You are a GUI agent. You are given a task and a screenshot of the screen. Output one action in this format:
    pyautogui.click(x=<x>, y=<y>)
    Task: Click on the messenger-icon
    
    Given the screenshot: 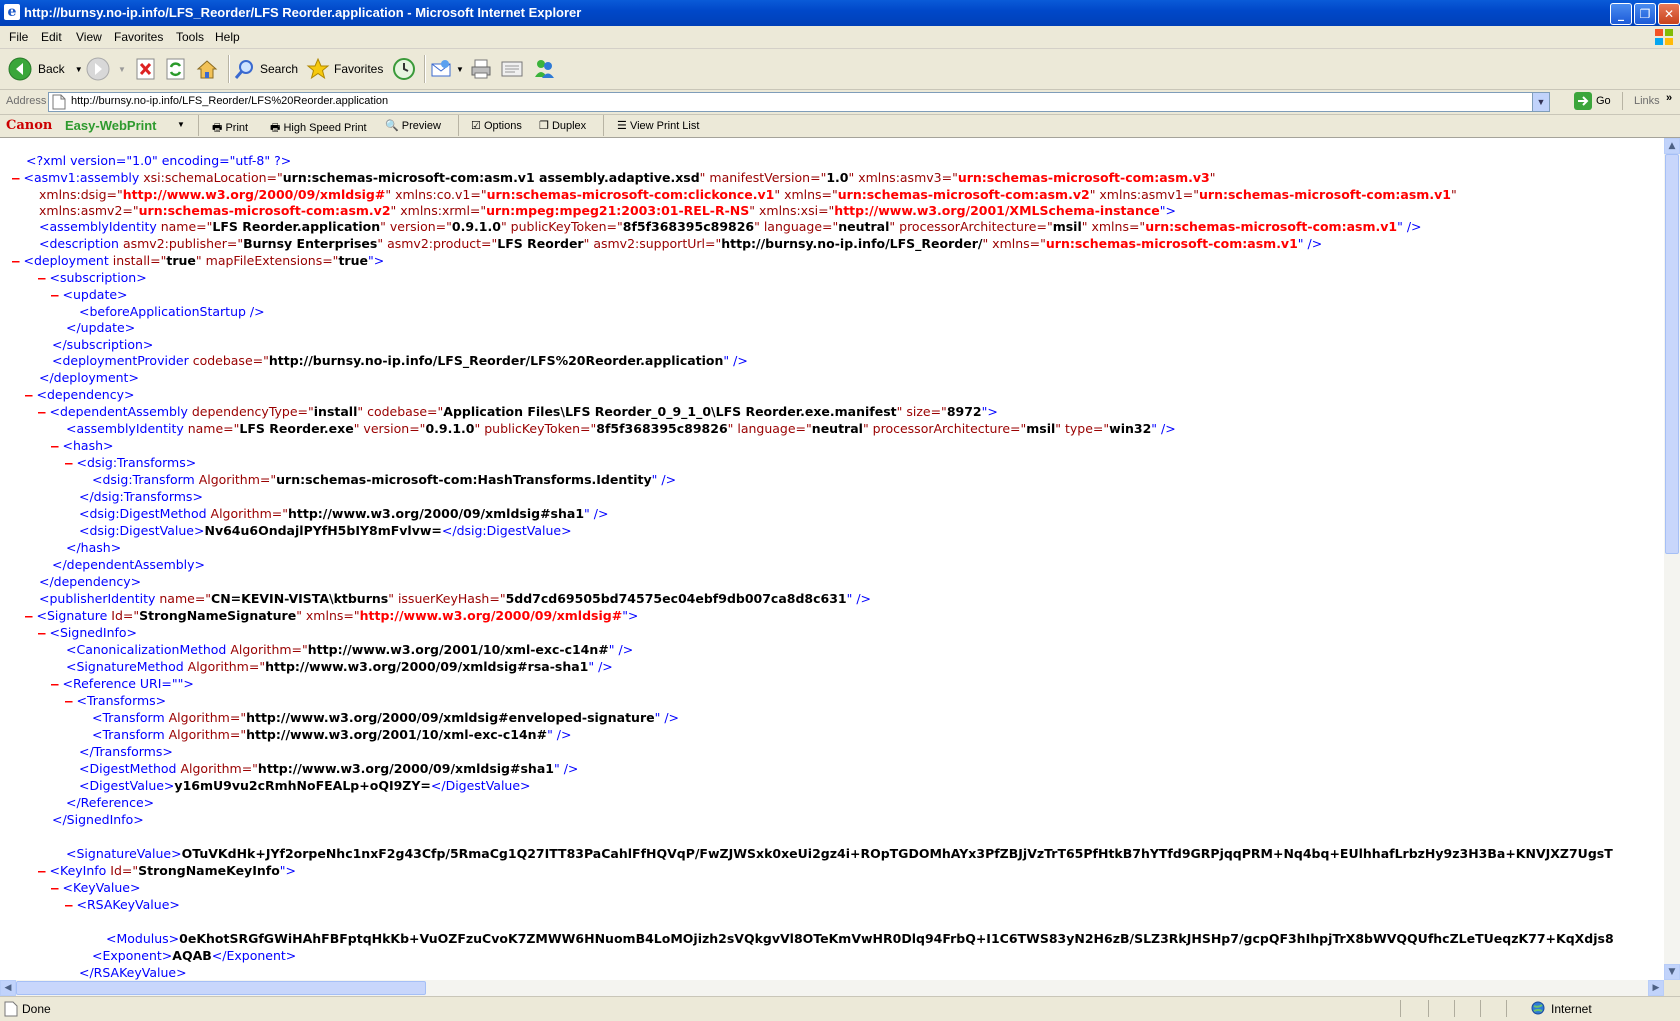 What is the action you would take?
    pyautogui.click(x=544, y=69)
    